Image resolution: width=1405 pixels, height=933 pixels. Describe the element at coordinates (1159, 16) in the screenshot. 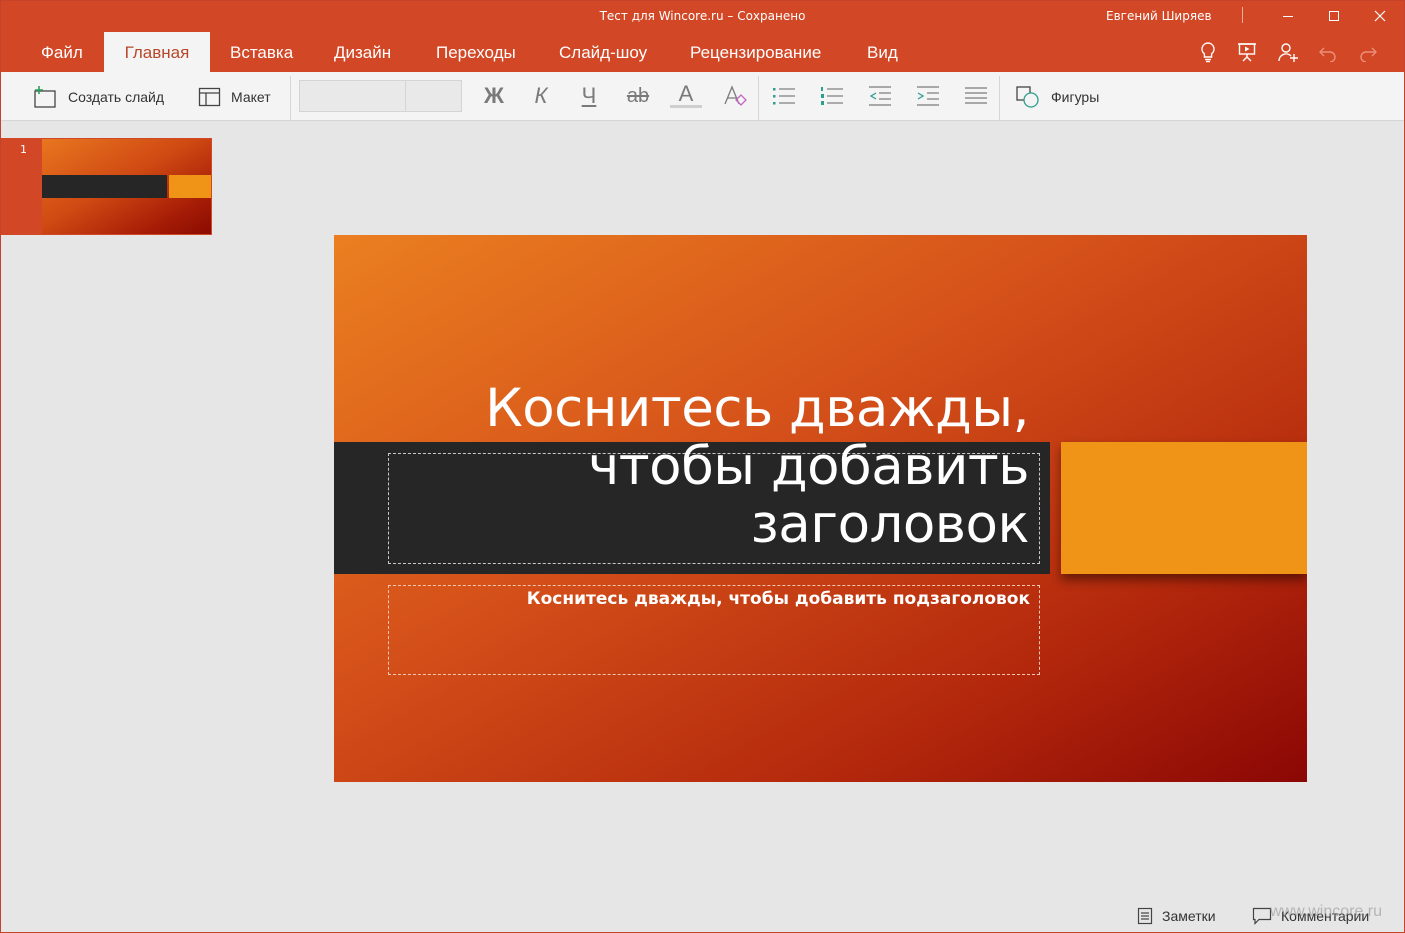

I see `user-name: Евгений Ширяев` at that location.